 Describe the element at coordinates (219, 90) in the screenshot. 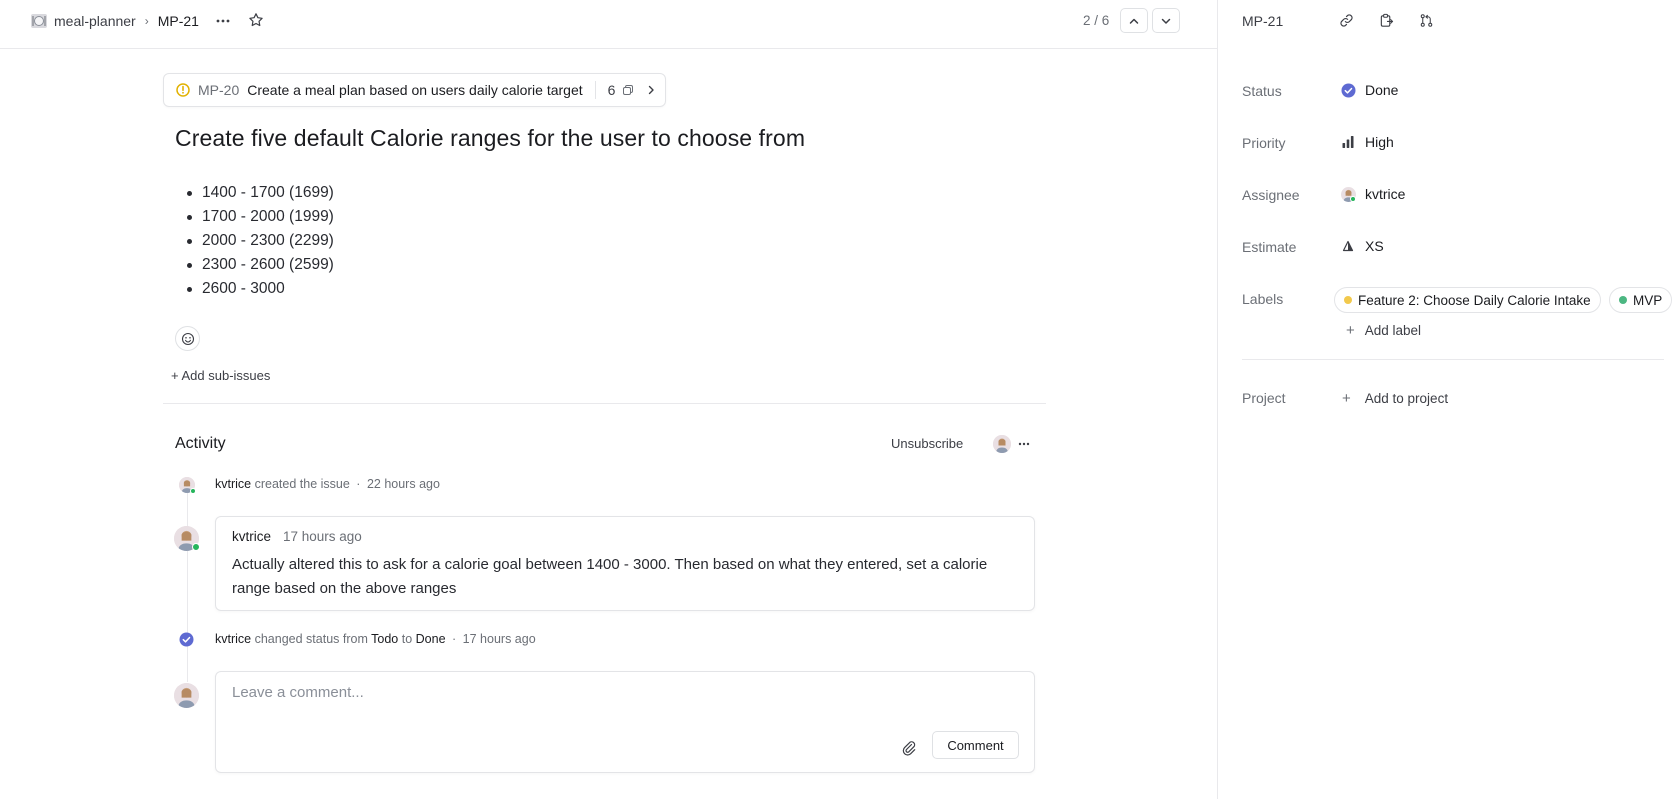

I see `parent-issue-id: MP-20` at that location.